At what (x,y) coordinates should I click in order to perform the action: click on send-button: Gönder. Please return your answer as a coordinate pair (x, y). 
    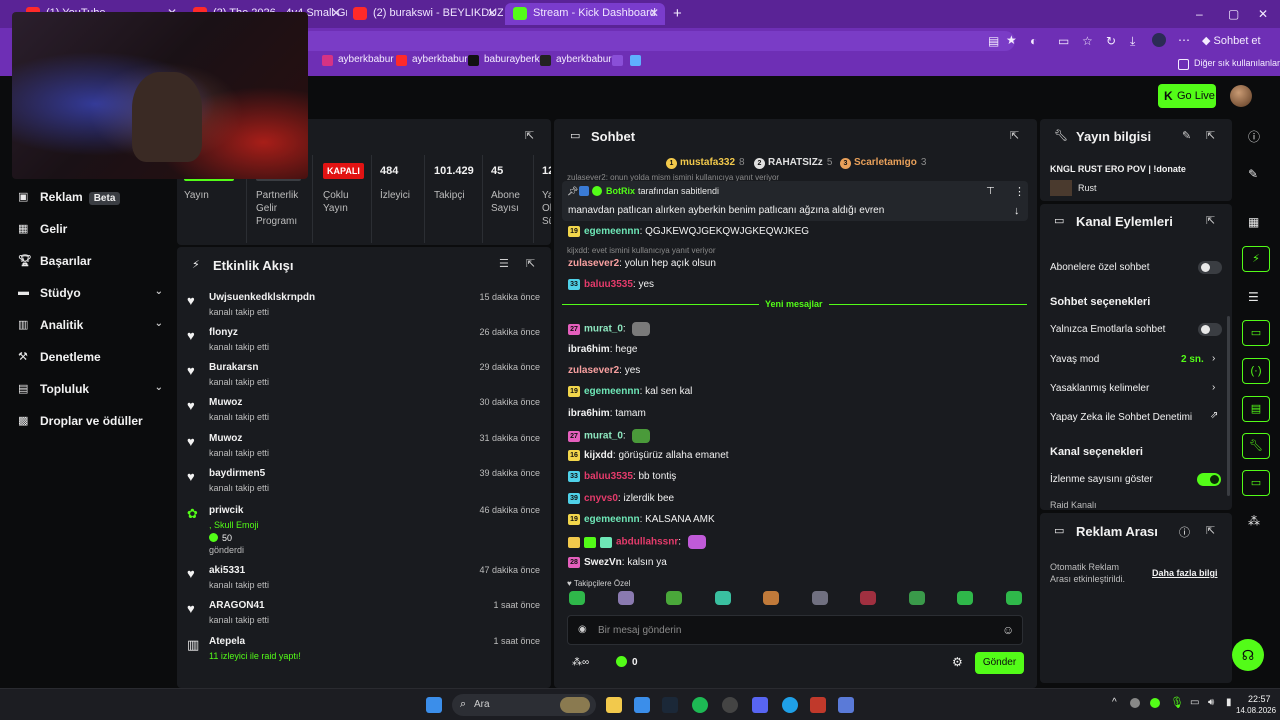
    Looking at the image, I should click on (999, 663).